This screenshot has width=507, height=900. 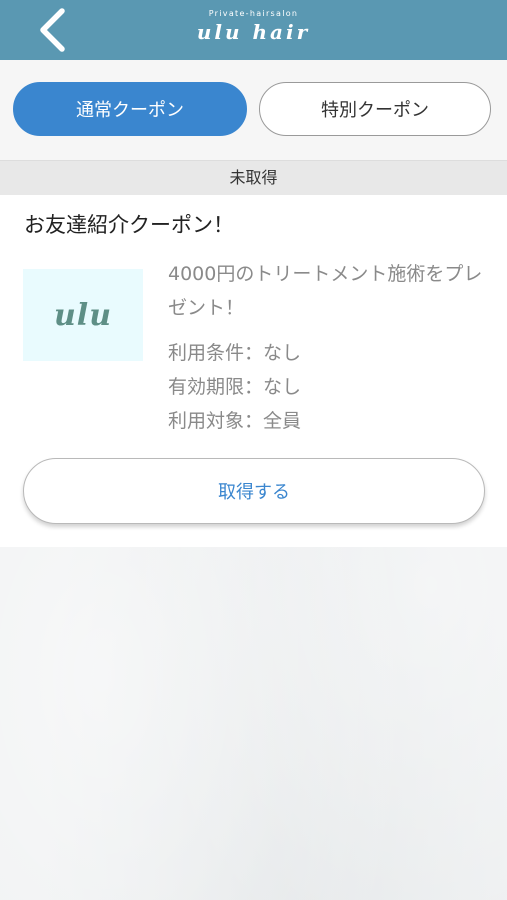 I want to click on detail-target: 利用対象：全員, so click(x=235, y=421).